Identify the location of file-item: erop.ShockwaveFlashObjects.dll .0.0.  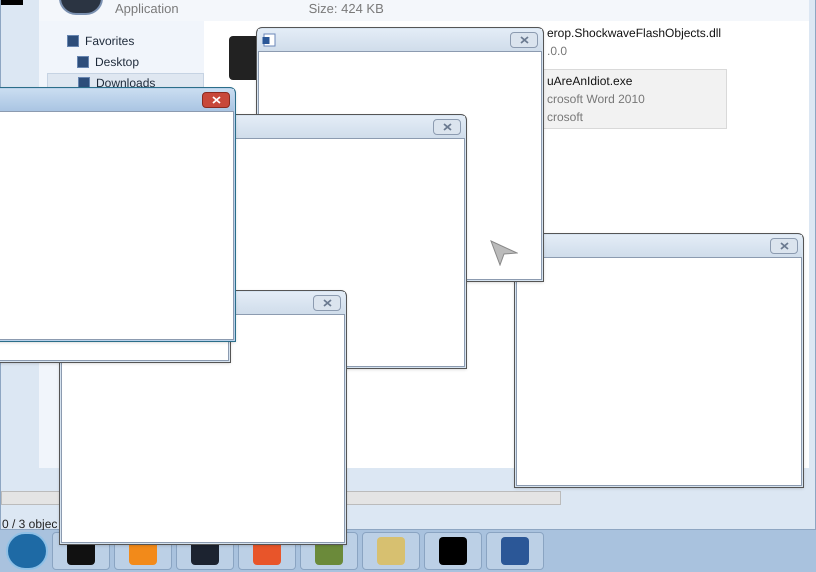
(634, 42).